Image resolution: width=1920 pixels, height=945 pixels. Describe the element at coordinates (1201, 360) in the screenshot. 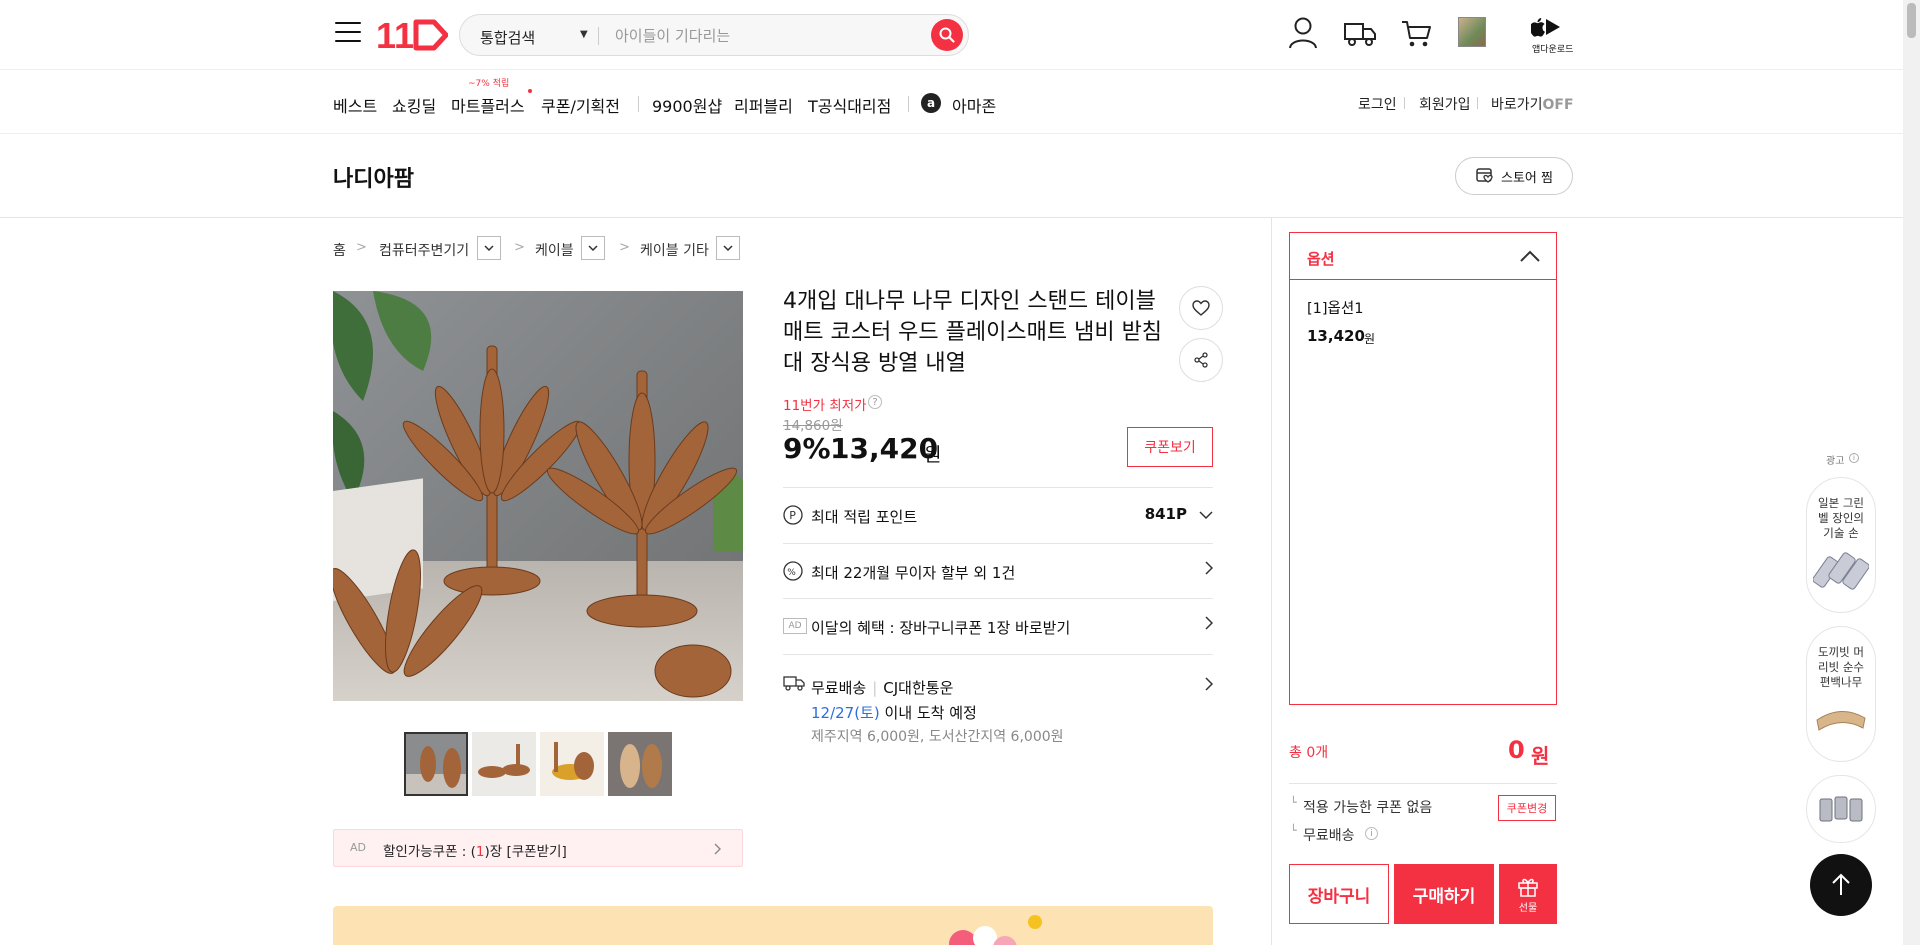

I see `share-button` at that location.